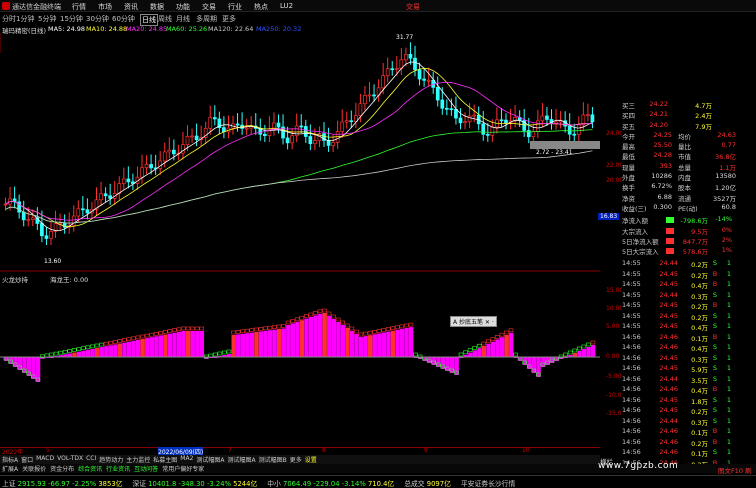  Describe the element at coordinates (111, 459) in the screenshot. I see `indicator-tab: 趋势动力` at that location.